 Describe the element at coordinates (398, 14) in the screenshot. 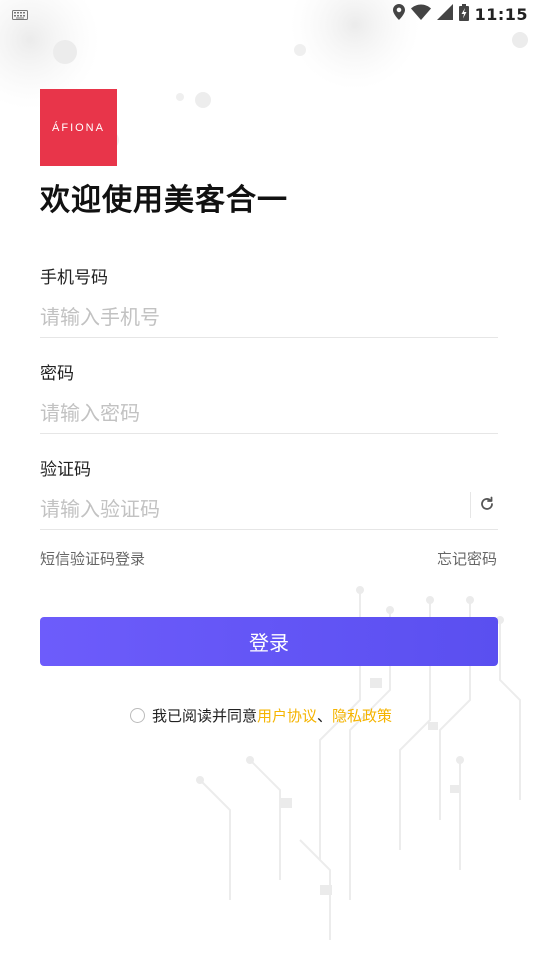

I see `location-icon` at that location.